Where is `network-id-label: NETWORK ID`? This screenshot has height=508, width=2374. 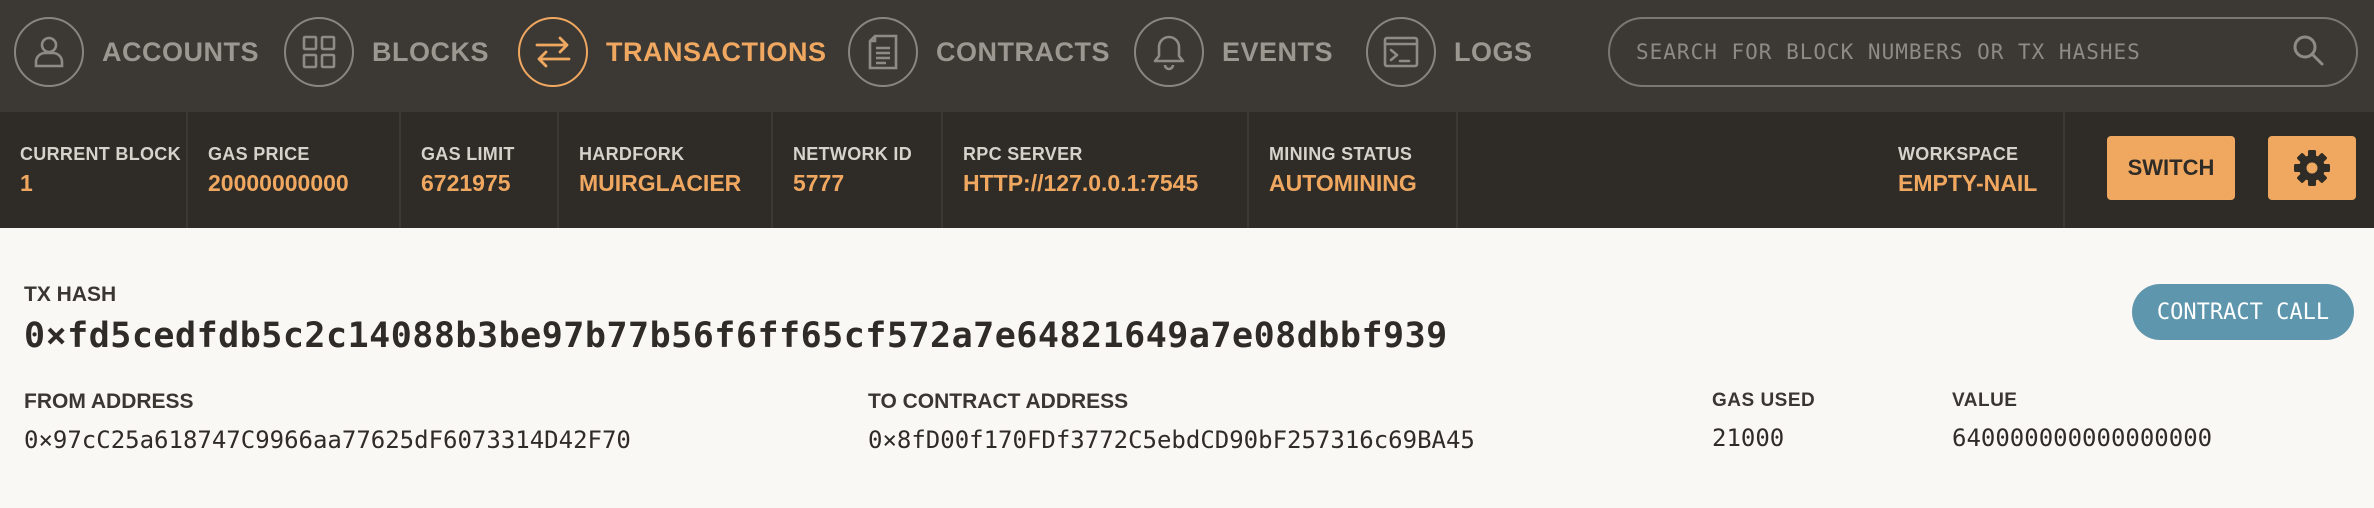
network-id-label: NETWORK ID is located at coordinates (852, 154).